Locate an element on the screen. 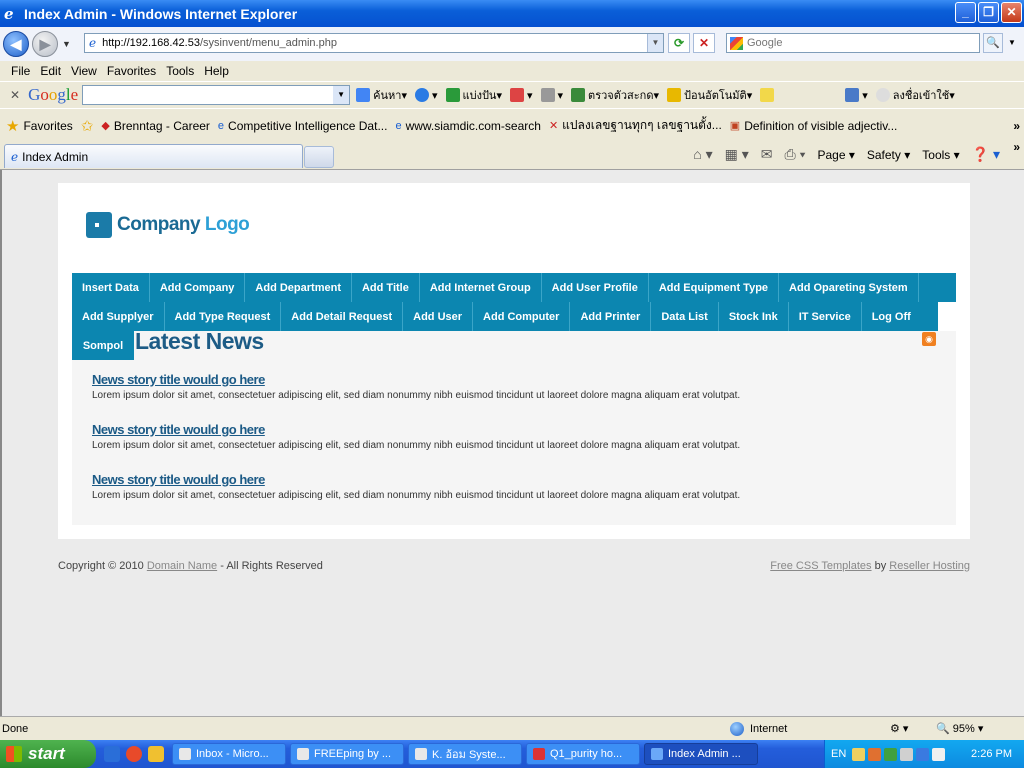 Image resolution: width=1024 pixels, height=768 pixels. security-zone: Internet is located at coordinates (758, 728).